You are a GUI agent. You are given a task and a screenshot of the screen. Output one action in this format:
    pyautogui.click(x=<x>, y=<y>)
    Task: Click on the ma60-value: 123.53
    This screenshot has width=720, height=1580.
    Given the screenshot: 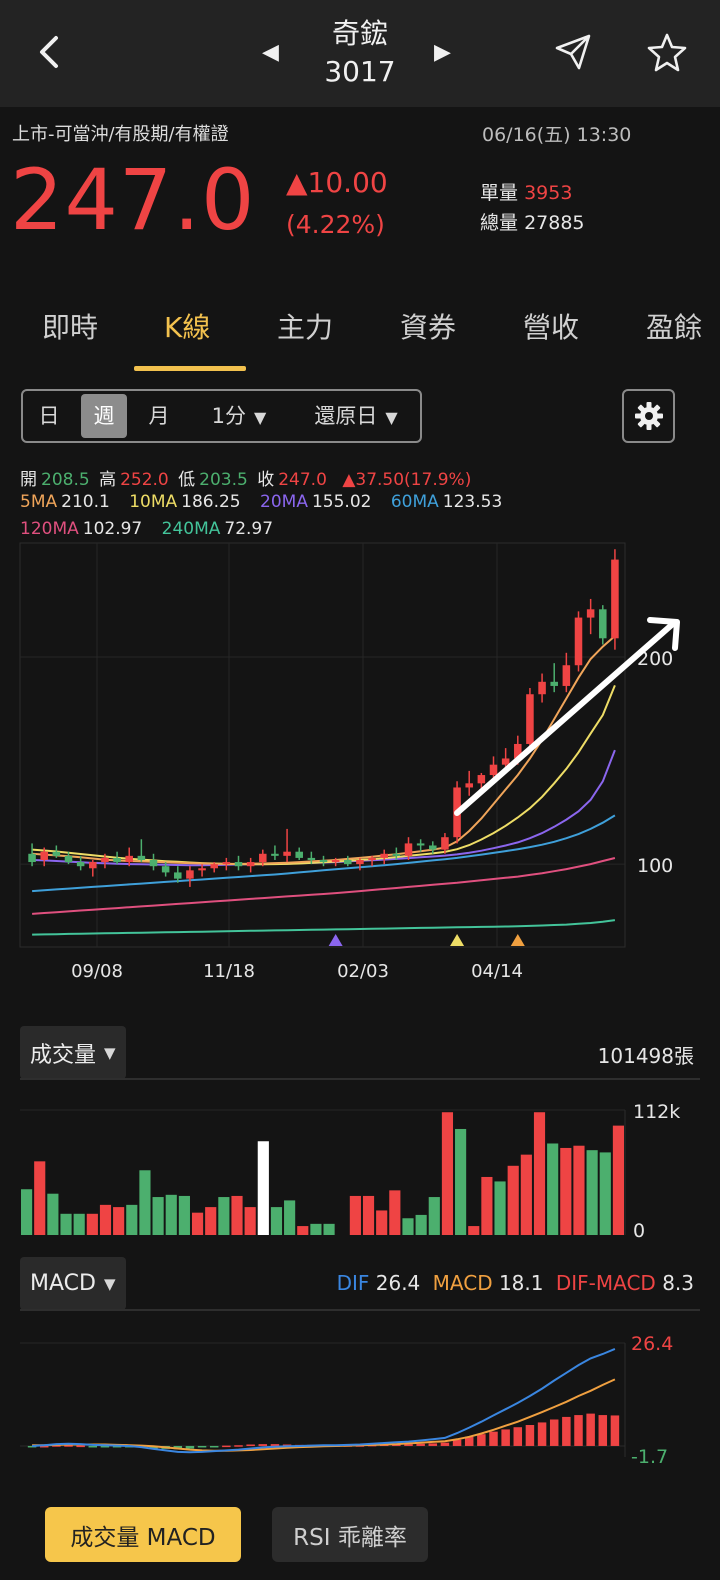 What is the action you would take?
    pyautogui.click(x=472, y=502)
    